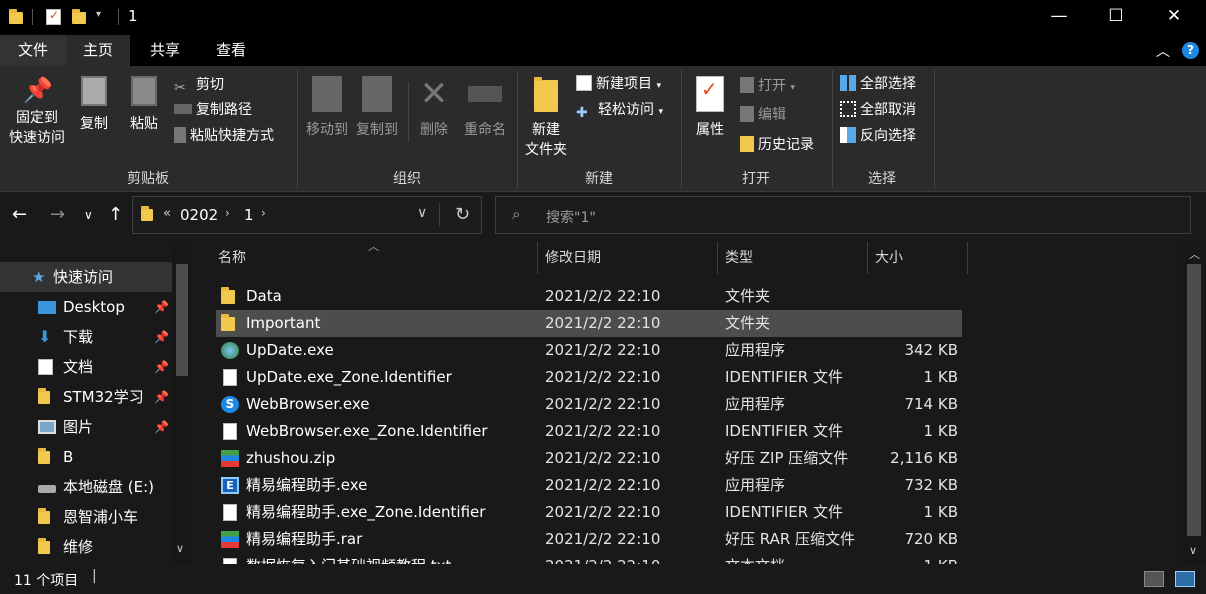 The width and height of the screenshot is (1206, 594). Describe the element at coordinates (307, 485) in the screenshot. I see `file-name: 精易编程助手.exe` at that location.